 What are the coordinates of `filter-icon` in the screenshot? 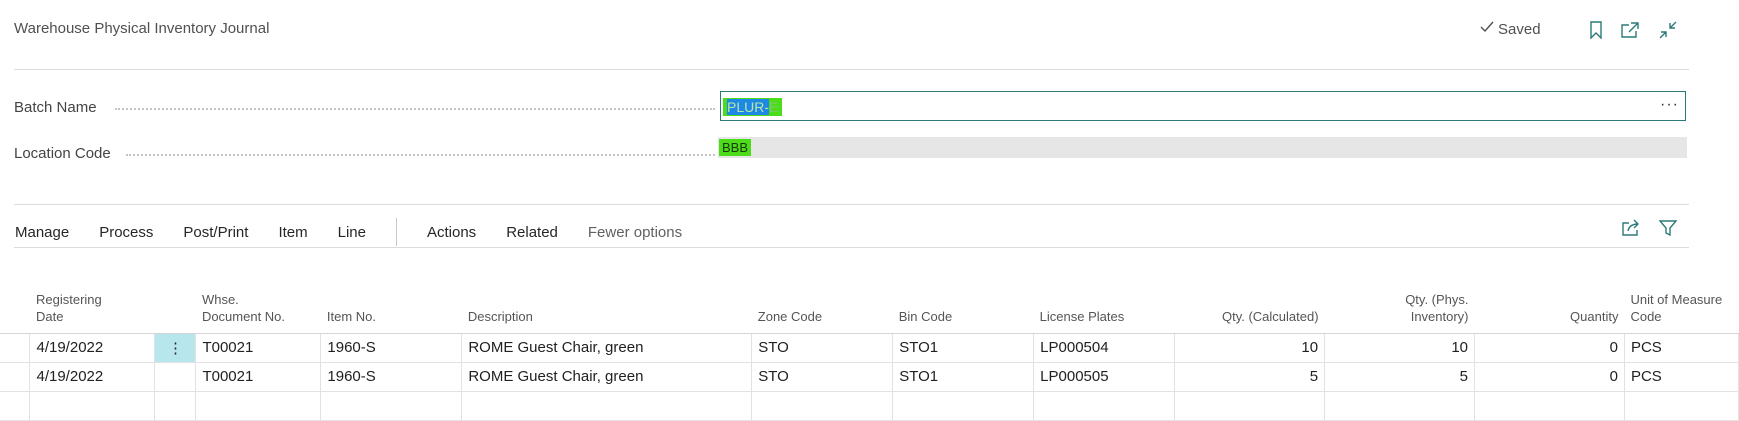 It's located at (1668, 228).